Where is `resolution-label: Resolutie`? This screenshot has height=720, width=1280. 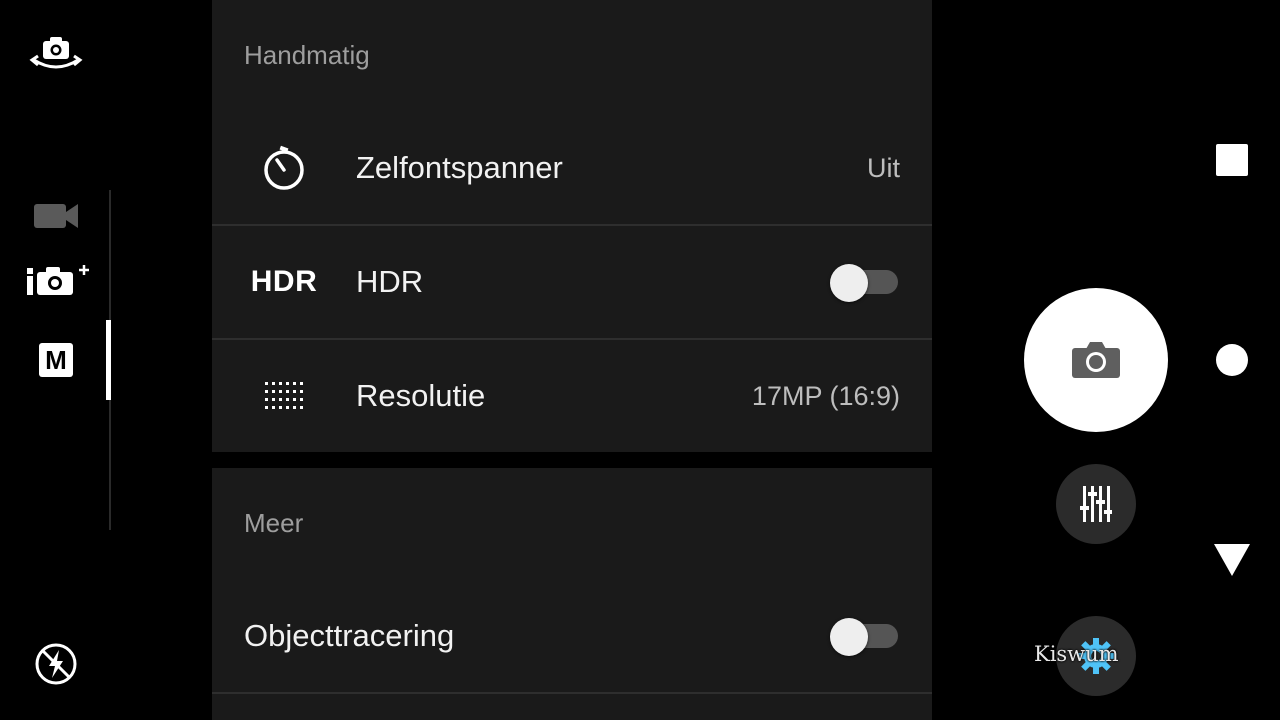 resolution-label: Resolutie is located at coordinates (421, 395).